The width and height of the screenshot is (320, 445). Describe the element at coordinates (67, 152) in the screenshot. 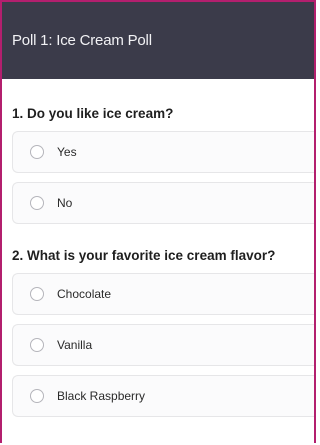

I see `option-label: Yes` at that location.